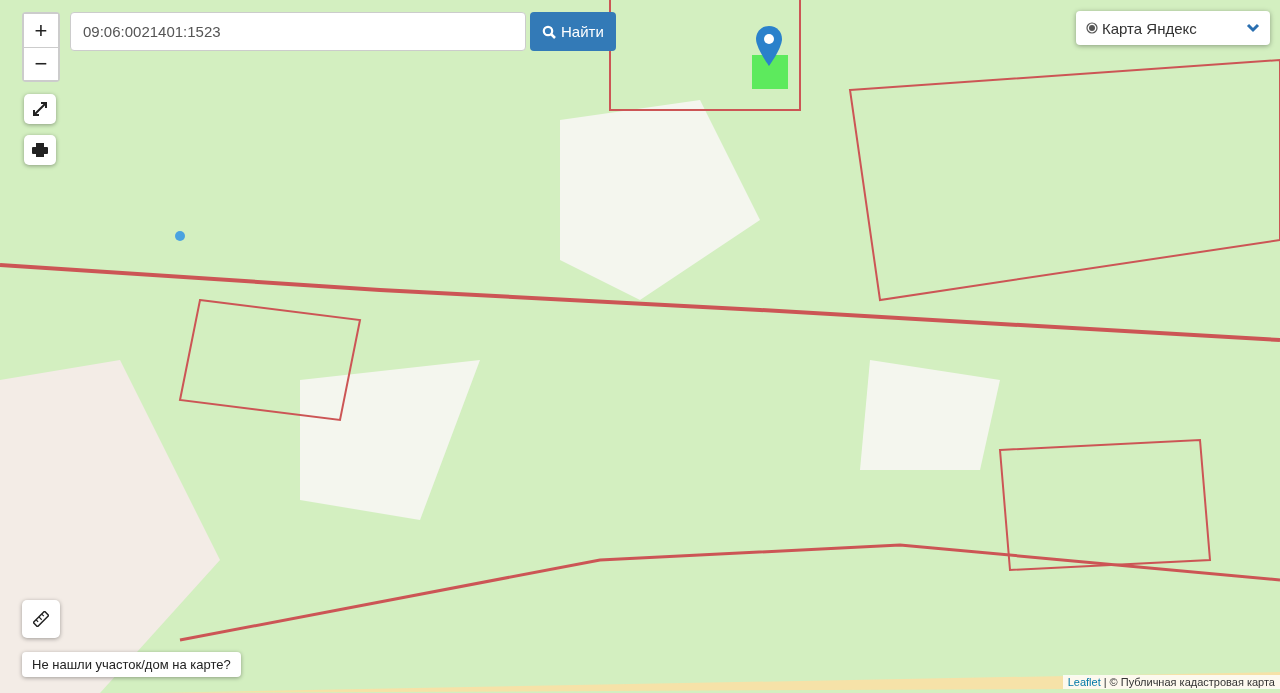  I want to click on ruler-button, so click(41, 619).